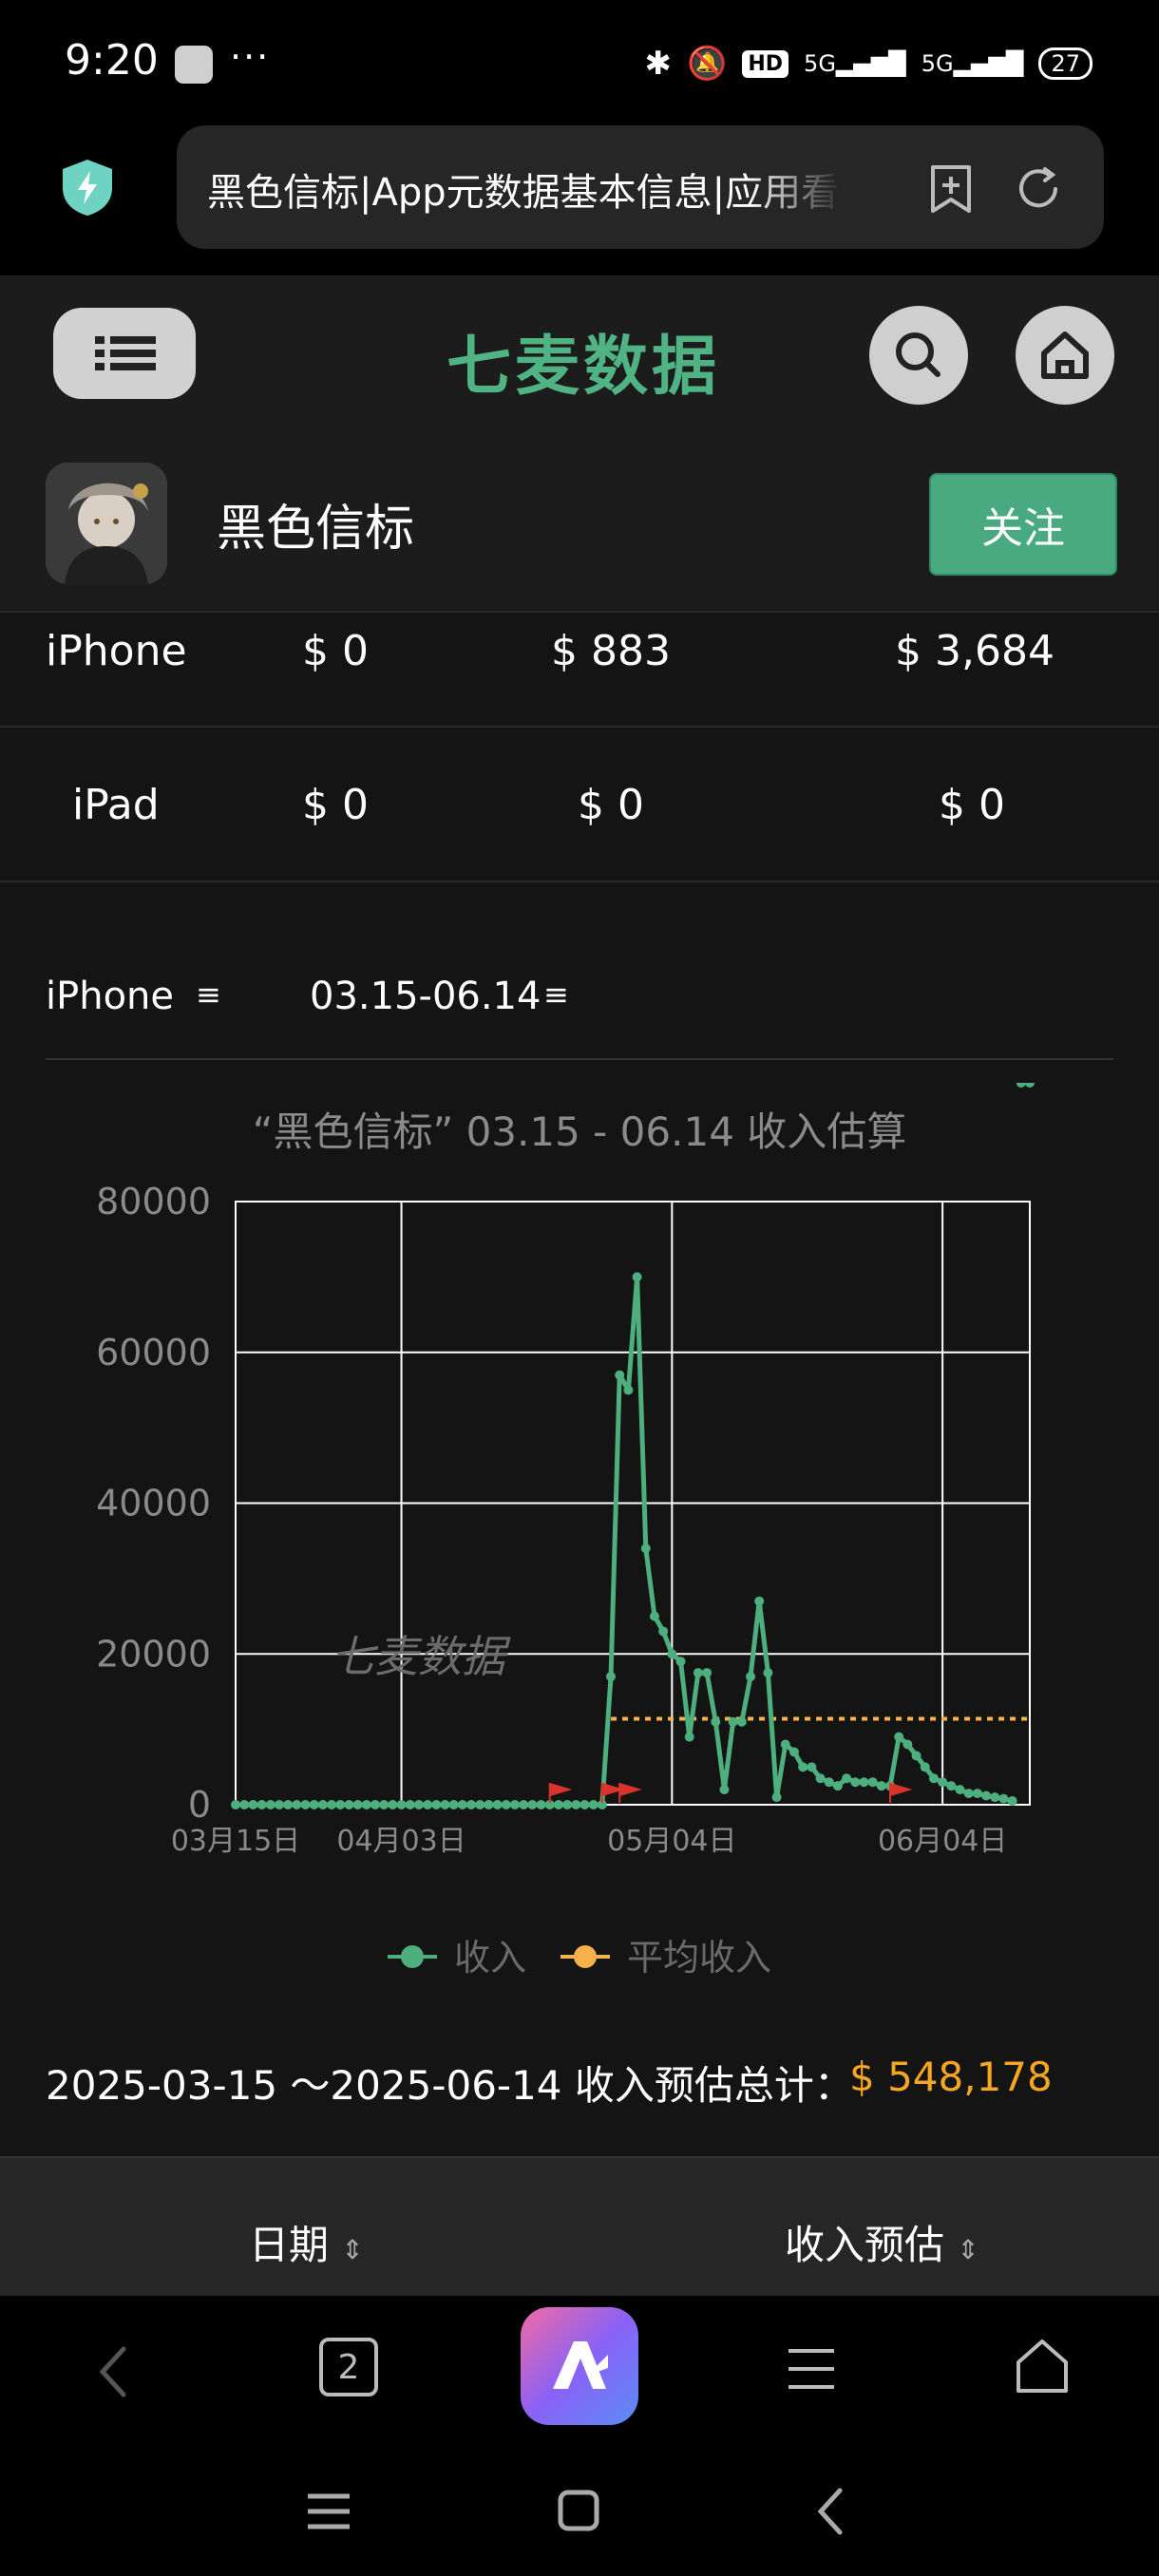 The image size is (1159, 2576). What do you see at coordinates (110, 997) in the screenshot?
I see `device-select: iPhone` at bounding box center [110, 997].